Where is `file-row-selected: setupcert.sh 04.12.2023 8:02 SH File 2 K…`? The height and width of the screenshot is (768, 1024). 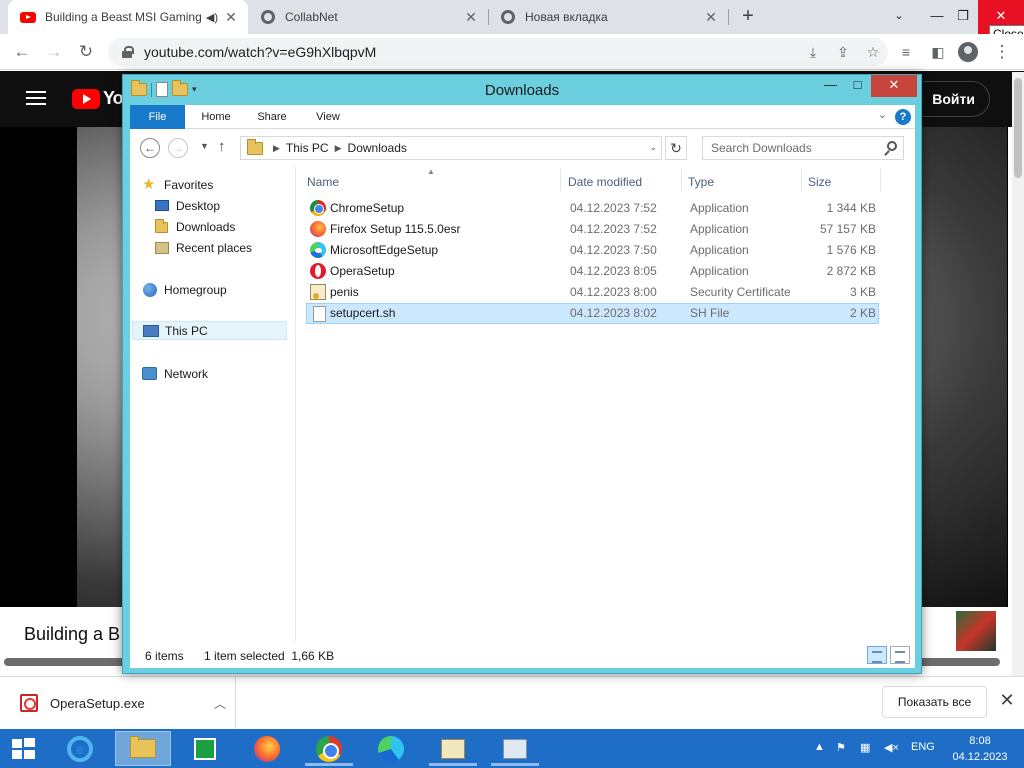
file-row-selected: setupcert.sh 04.12.2023 8:02 SH File 2 K… is located at coordinates (592, 313).